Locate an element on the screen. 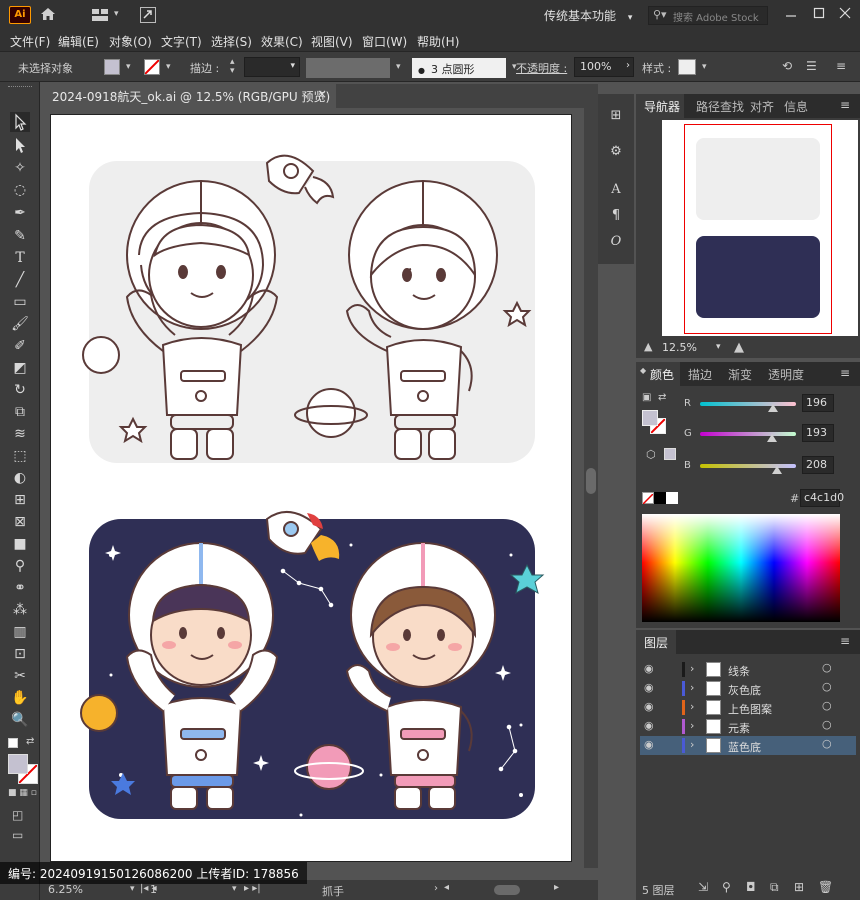  scale-tool-icon: ⧉ is located at coordinates (20, 412).